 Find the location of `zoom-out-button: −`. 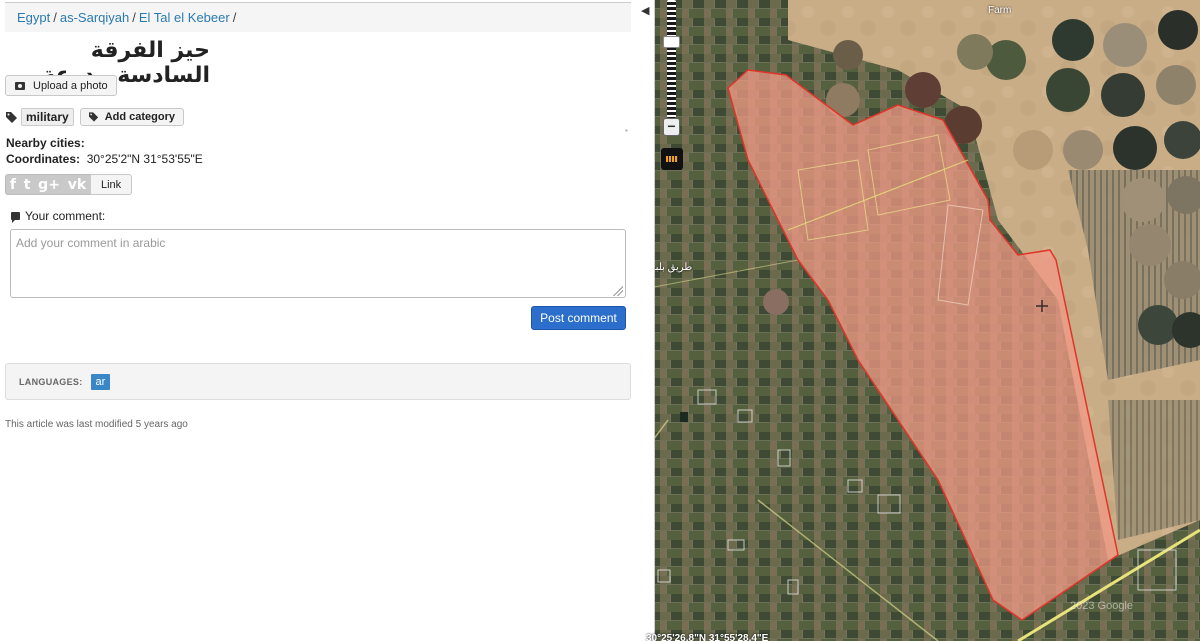

zoom-out-button: − is located at coordinates (671, 127).